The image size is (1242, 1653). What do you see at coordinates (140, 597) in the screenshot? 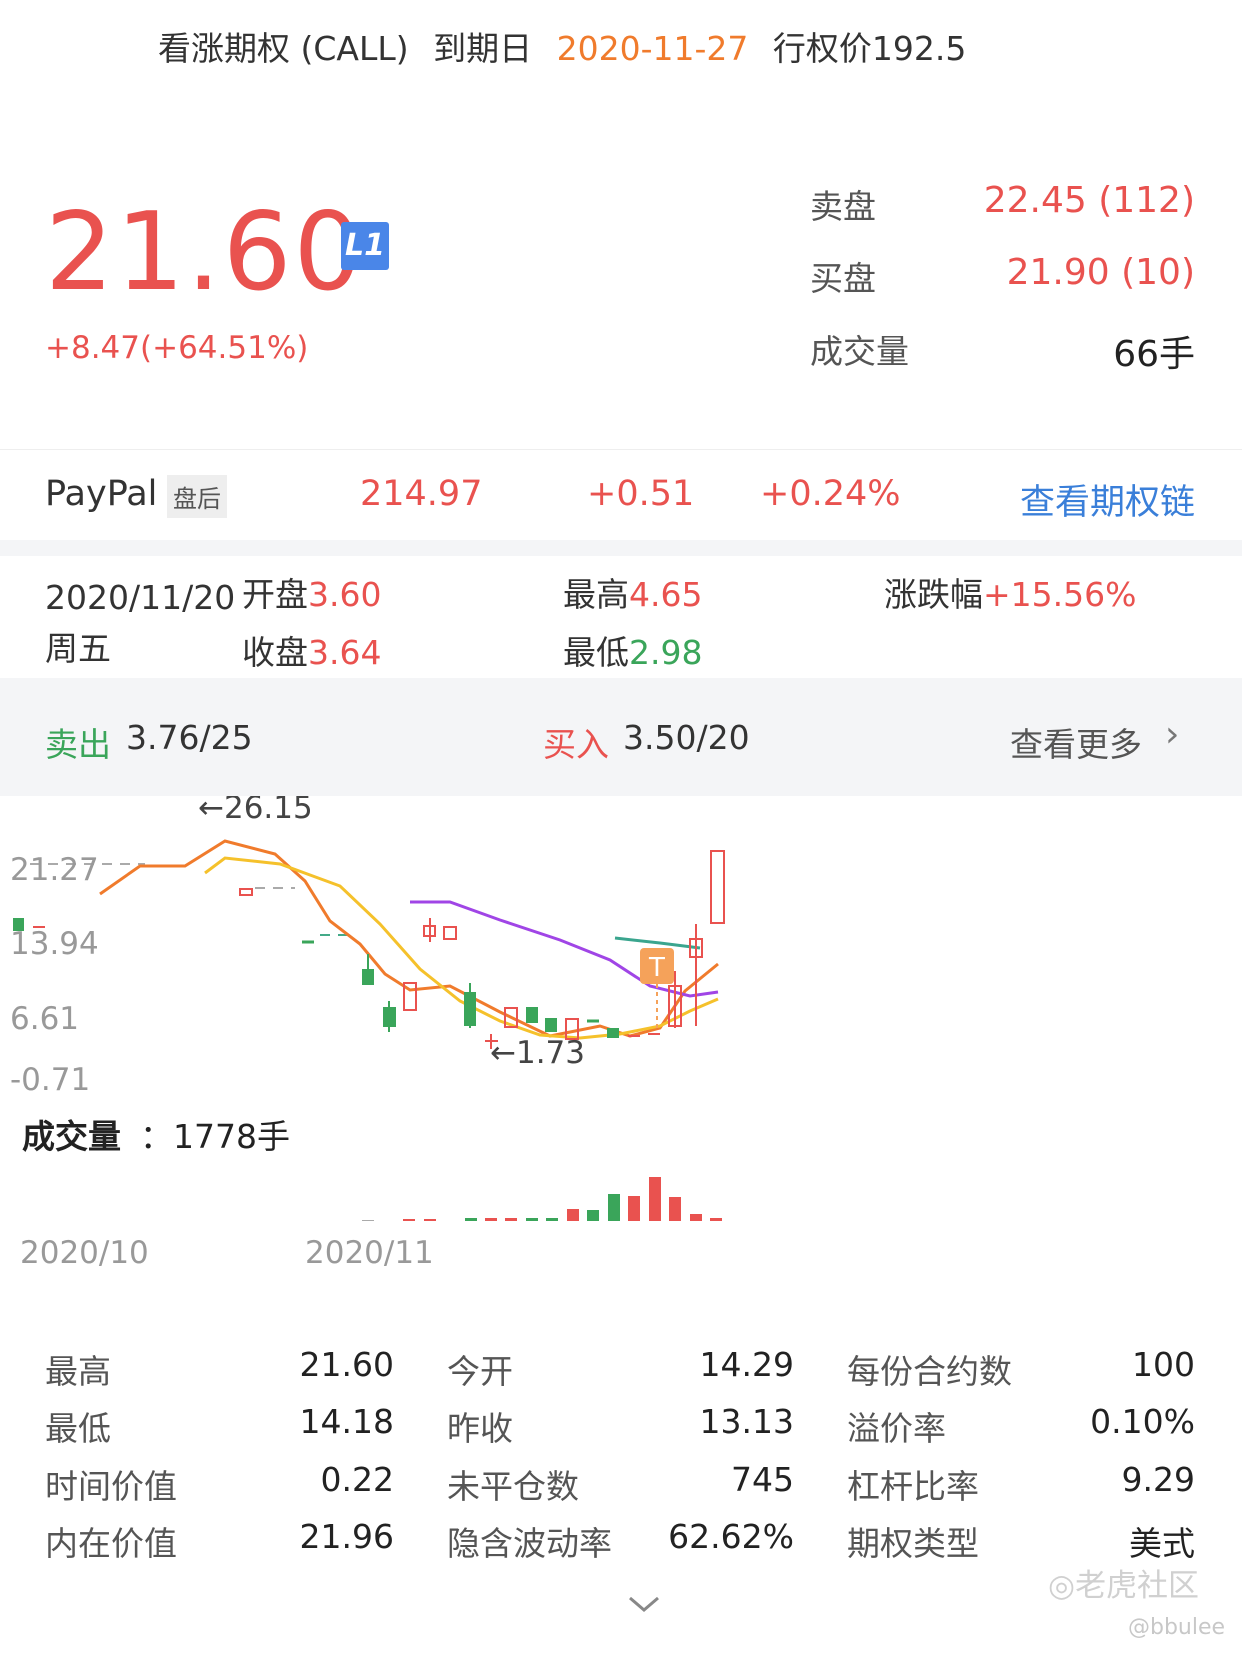
I see `candle-date: 2020/11/20` at bounding box center [140, 597].